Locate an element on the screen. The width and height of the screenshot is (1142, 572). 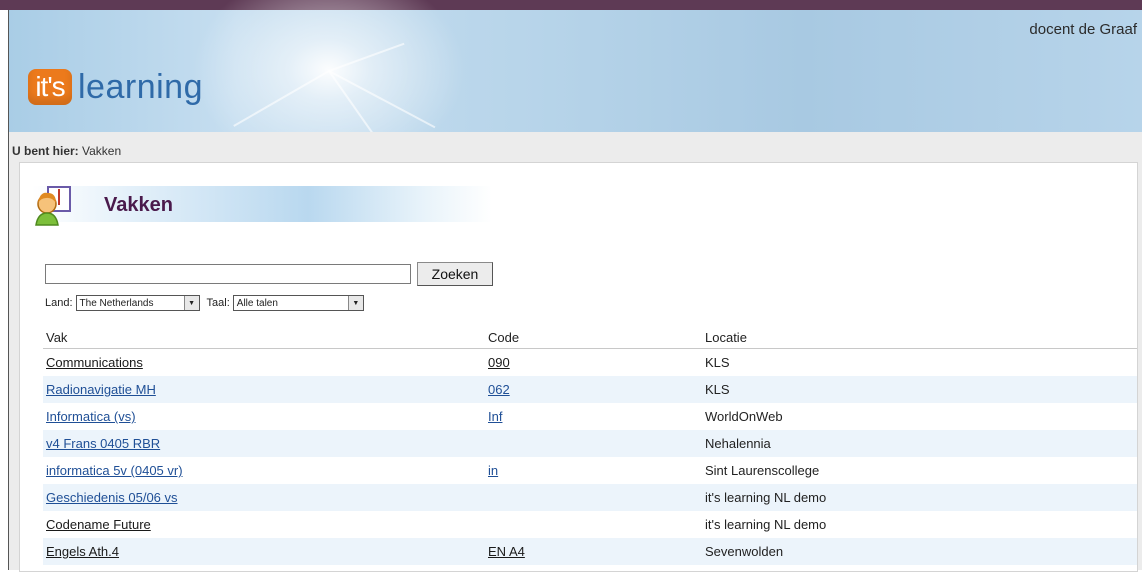
search-button: Zoeken is located at coordinates (455, 274).